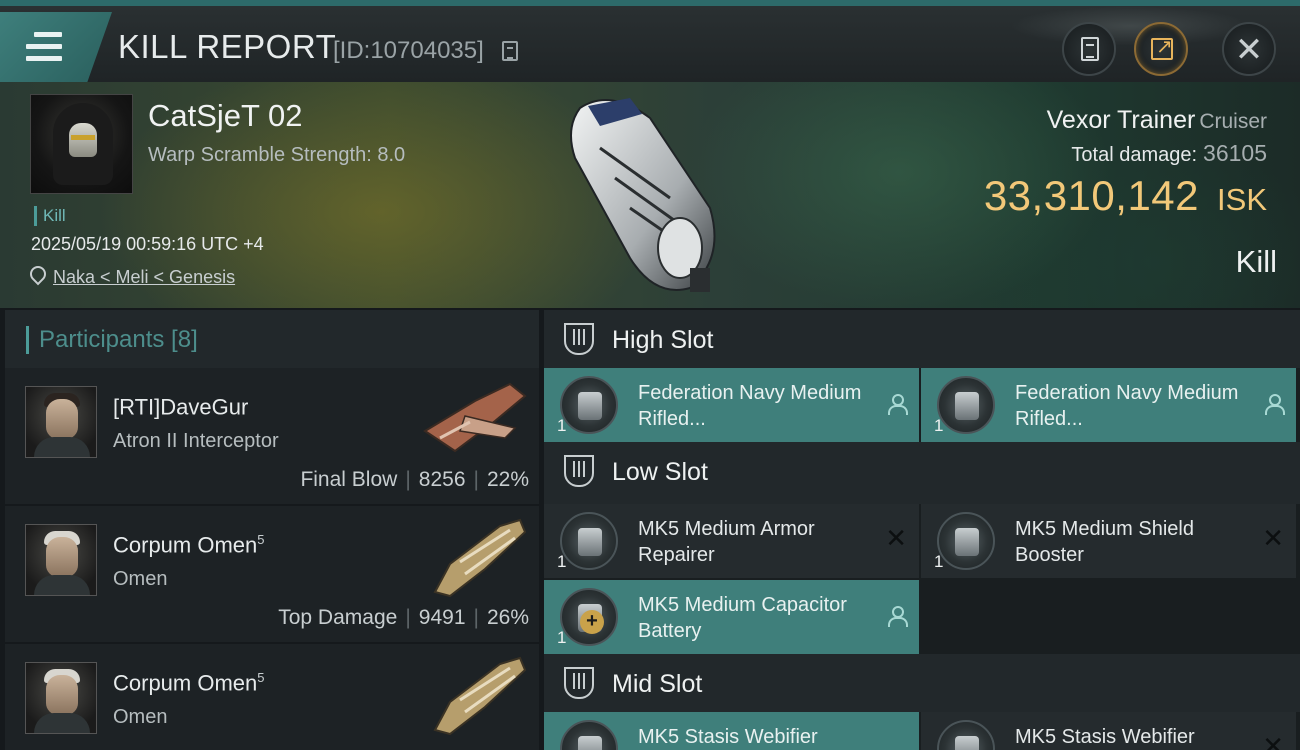 The image size is (1300, 750). I want to click on result-label: Kill, so click(1256, 261).